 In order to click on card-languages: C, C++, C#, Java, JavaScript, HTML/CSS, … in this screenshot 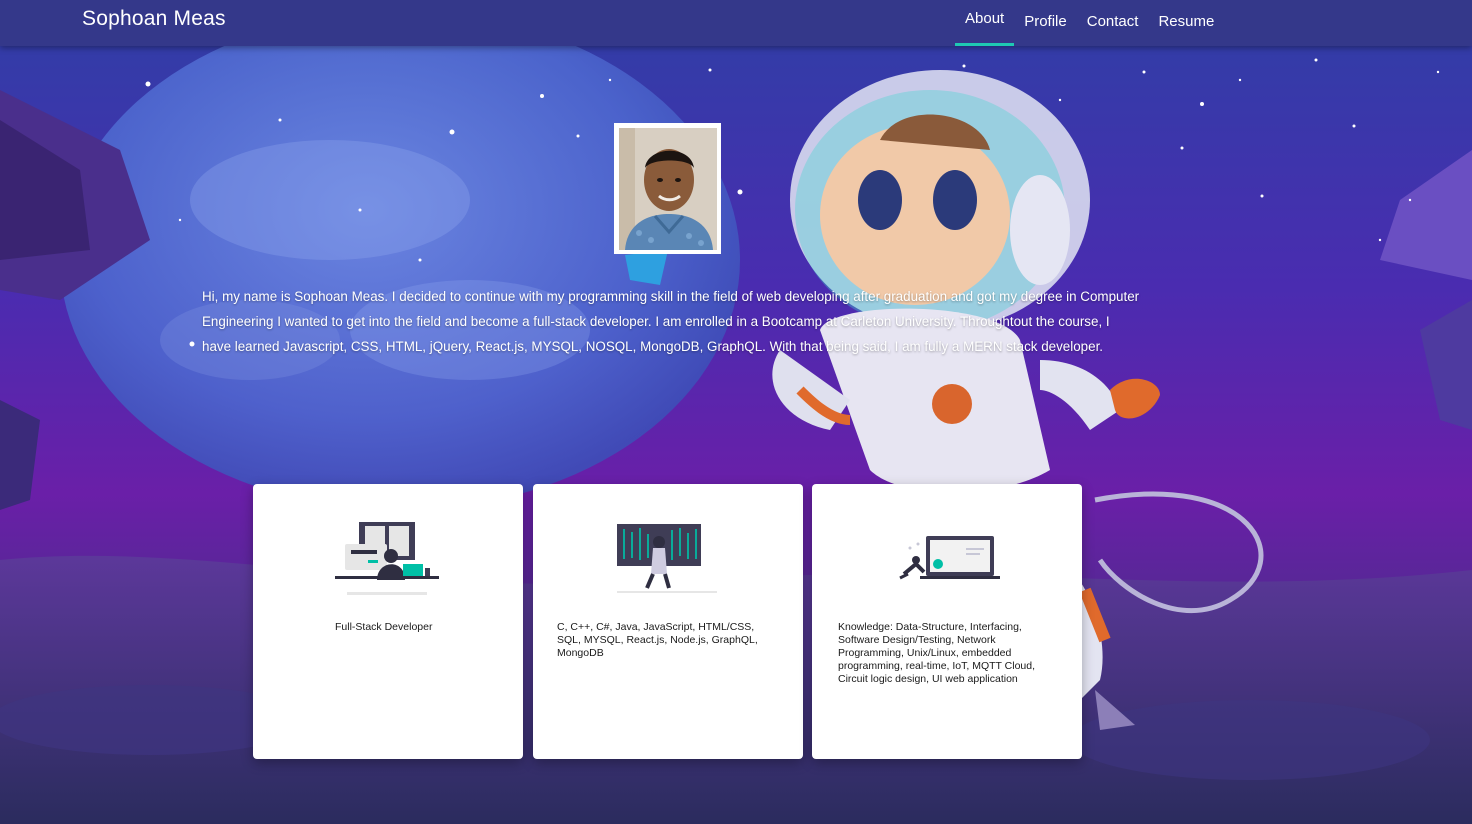, I will do `click(668, 621)`.